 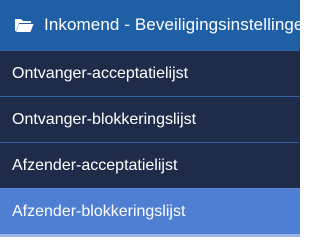 I want to click on bottom-divider, so click(x=150, y=235).